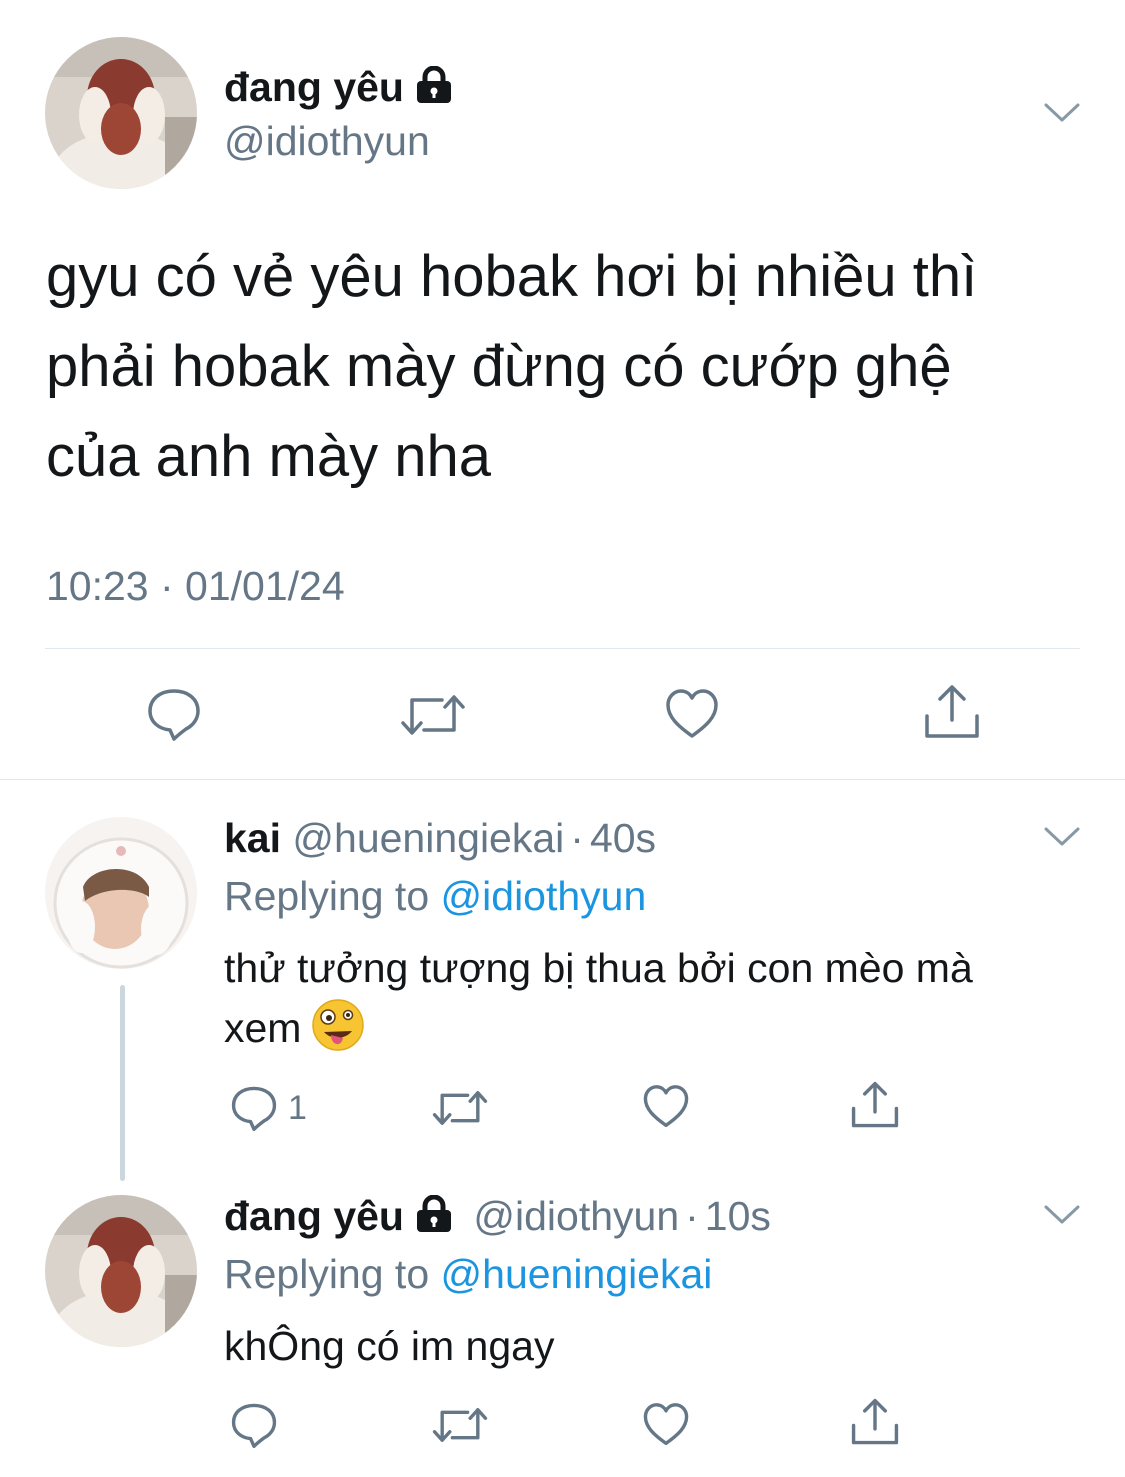 The width and height of the screenshot is (1125, 1477). I want to click on reply-time: 40s, so click(623, 838).